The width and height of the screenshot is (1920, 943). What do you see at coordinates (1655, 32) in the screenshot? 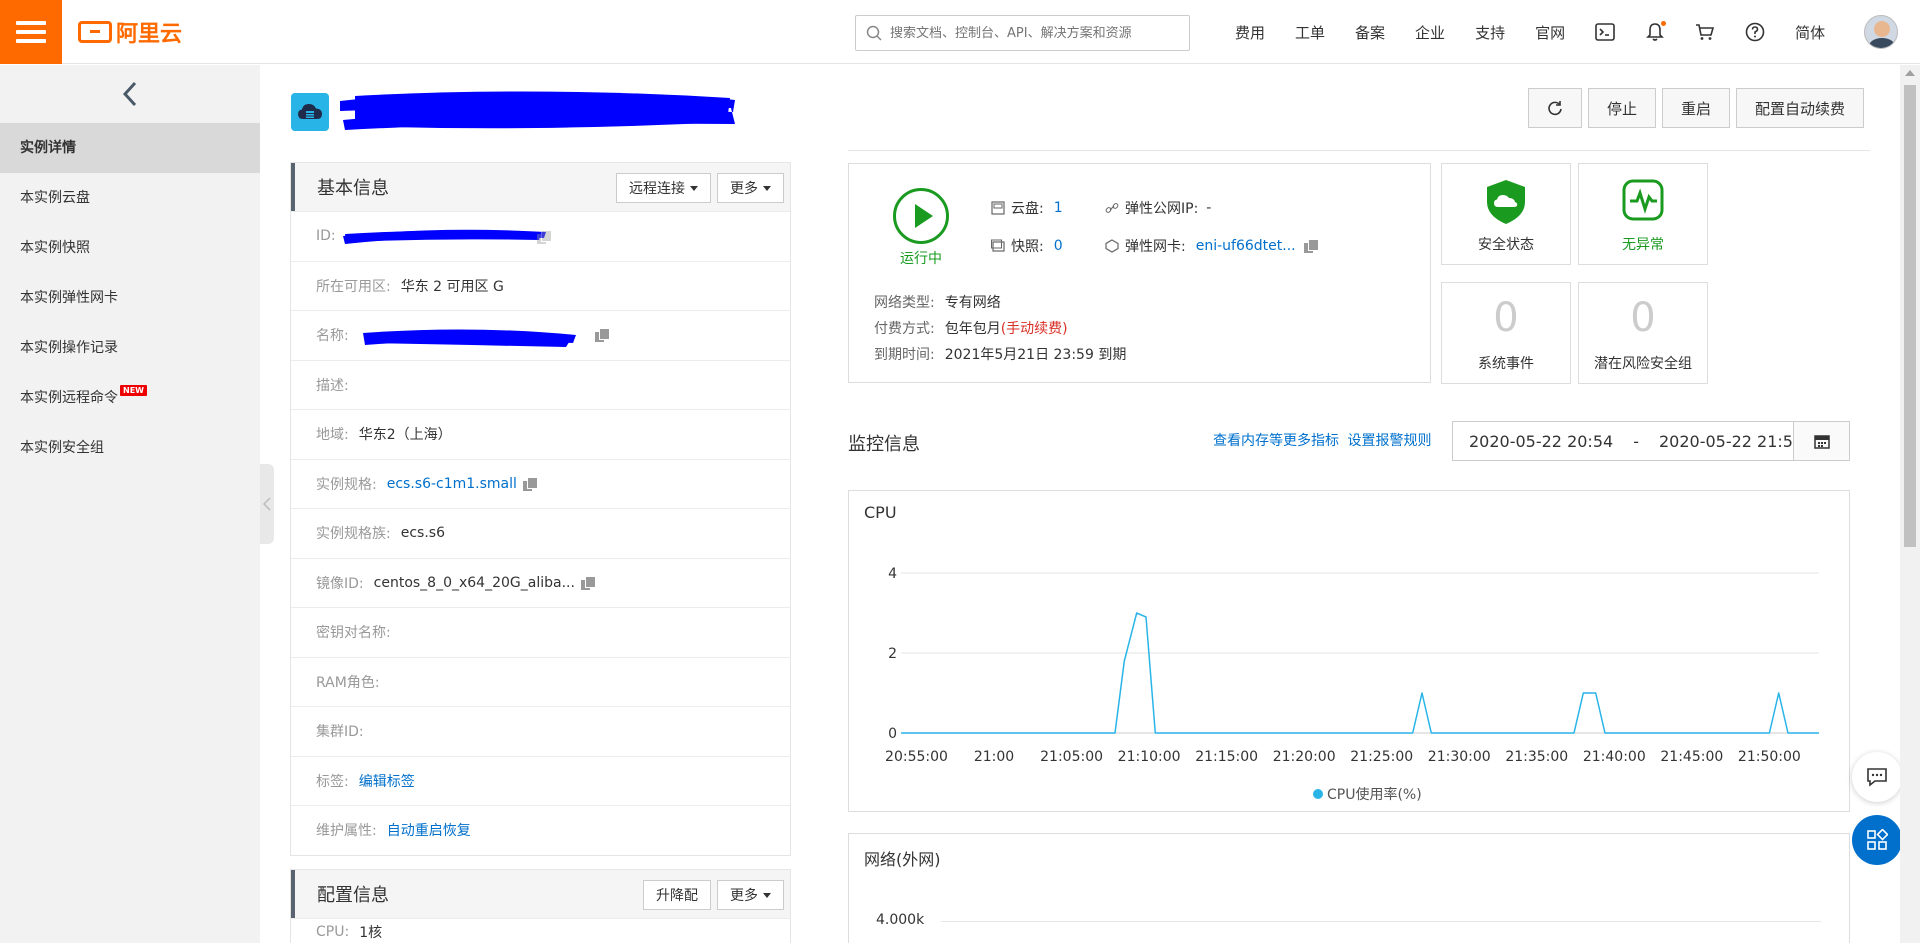
I see `bell-icon` at bounding box center [1655, 32].